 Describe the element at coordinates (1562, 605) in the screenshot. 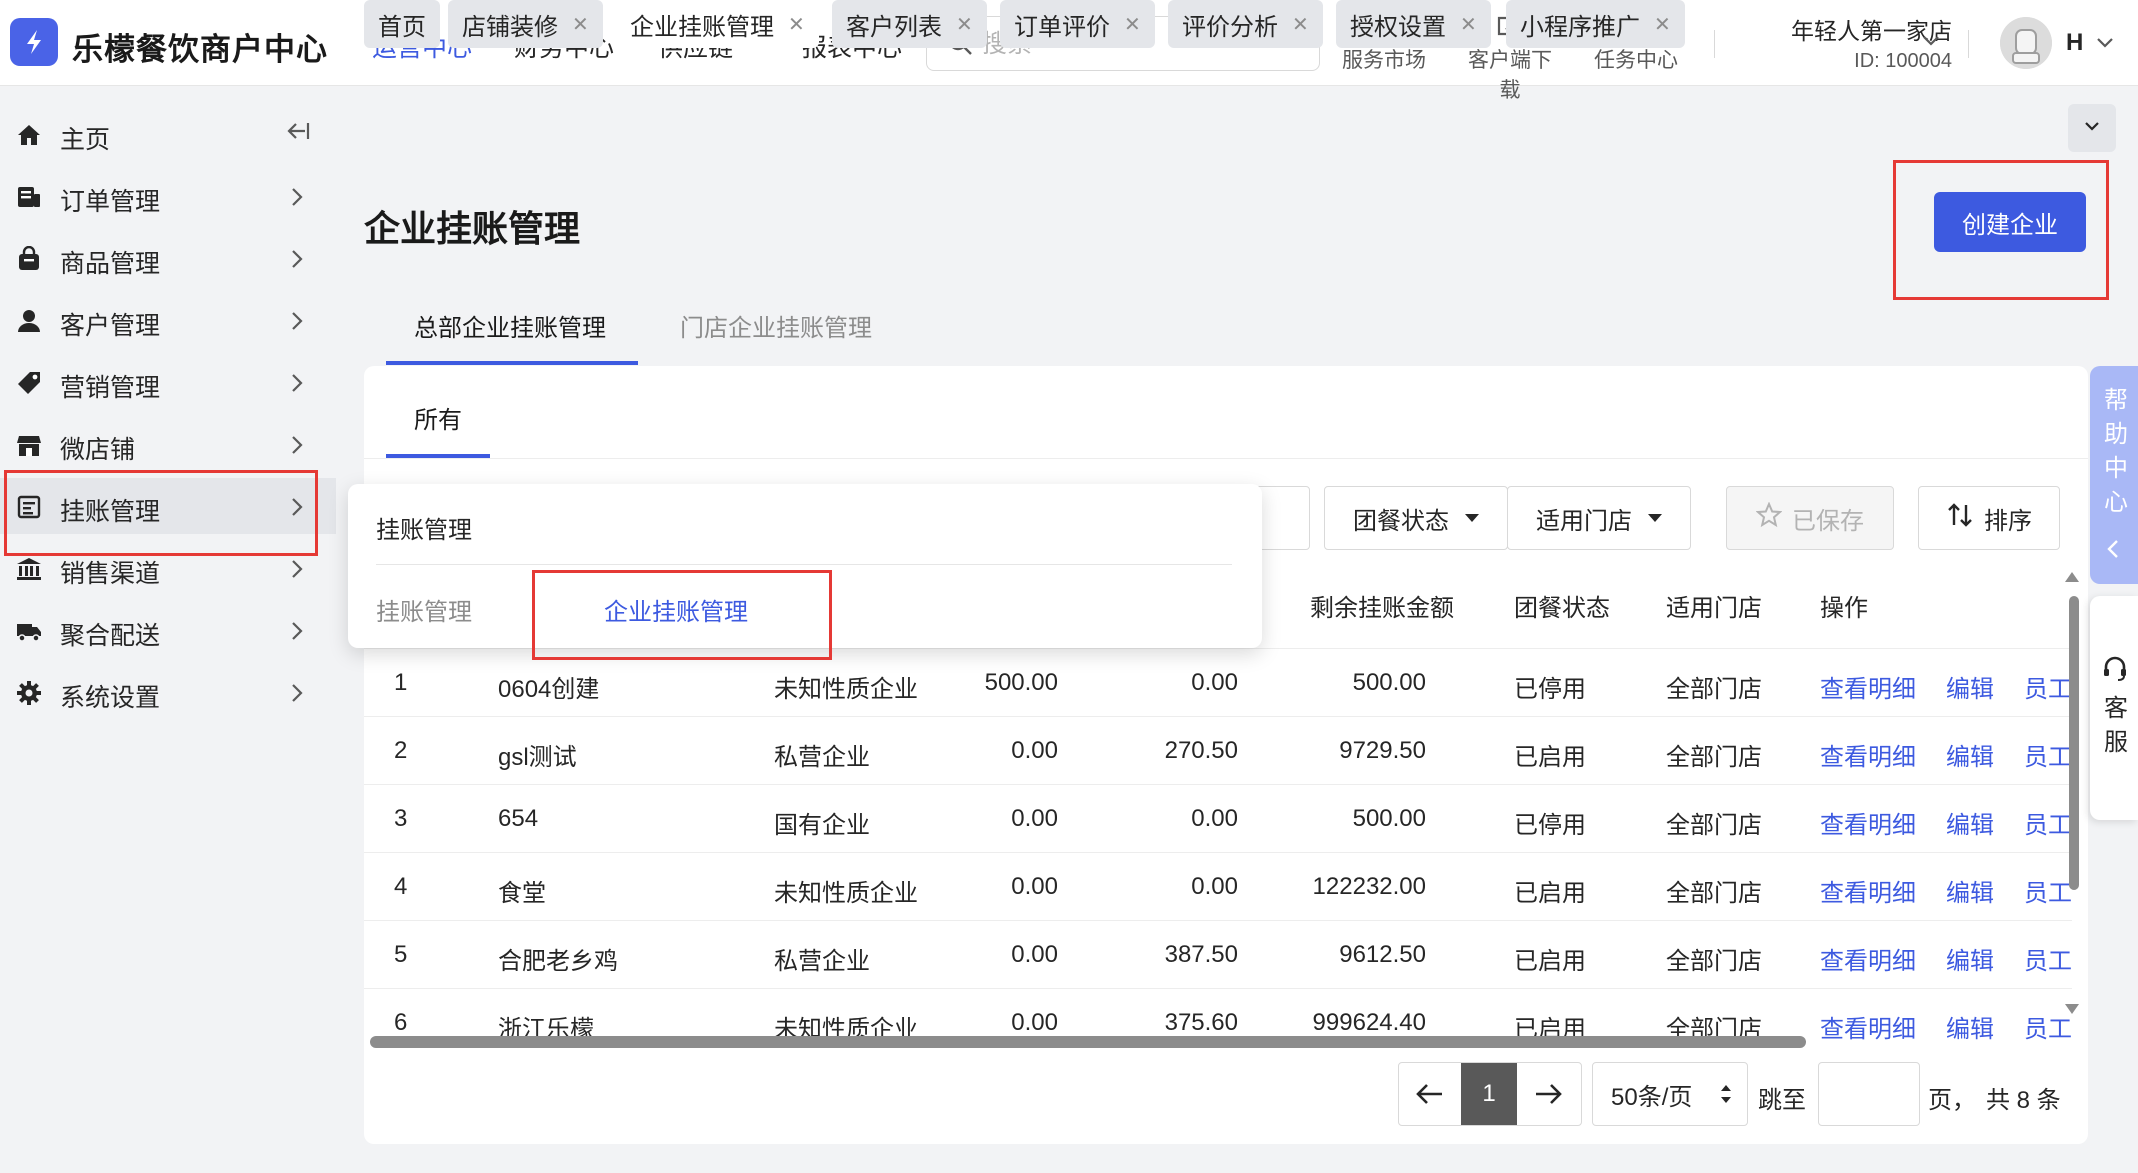

I see `column-header-status: 团餐状态` at that location.